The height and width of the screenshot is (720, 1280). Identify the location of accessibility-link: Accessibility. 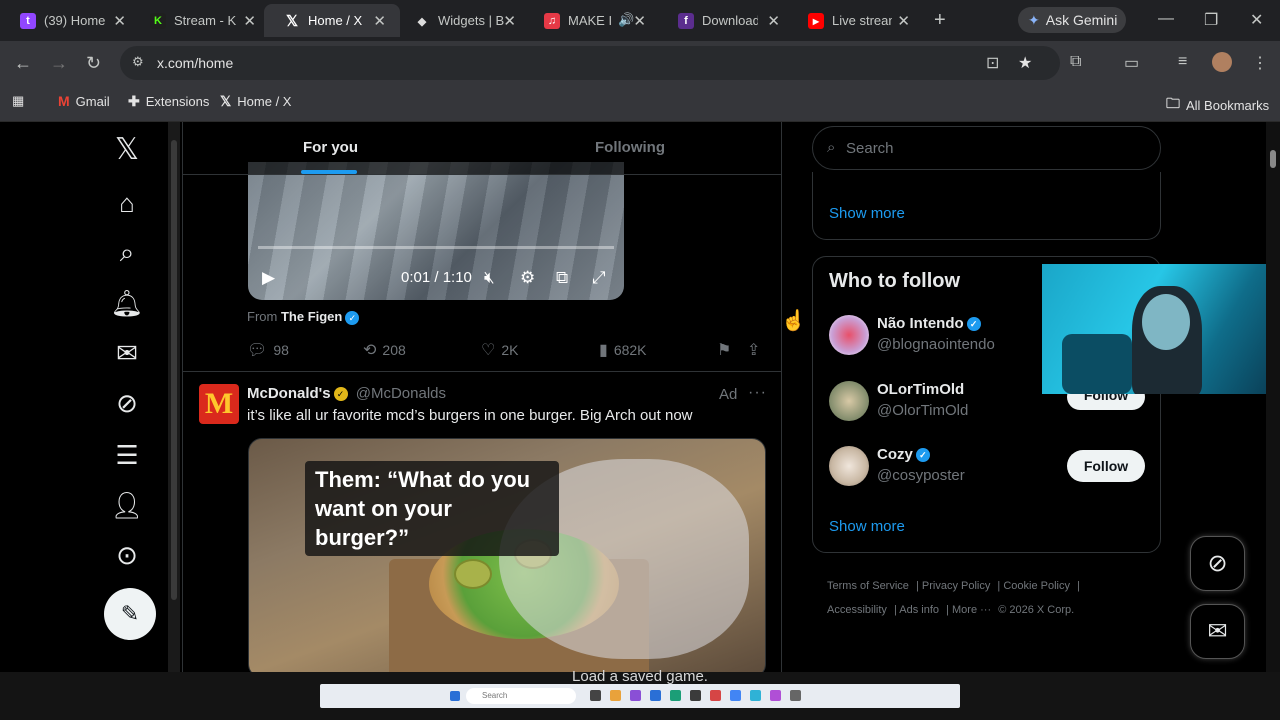
(857, 610).